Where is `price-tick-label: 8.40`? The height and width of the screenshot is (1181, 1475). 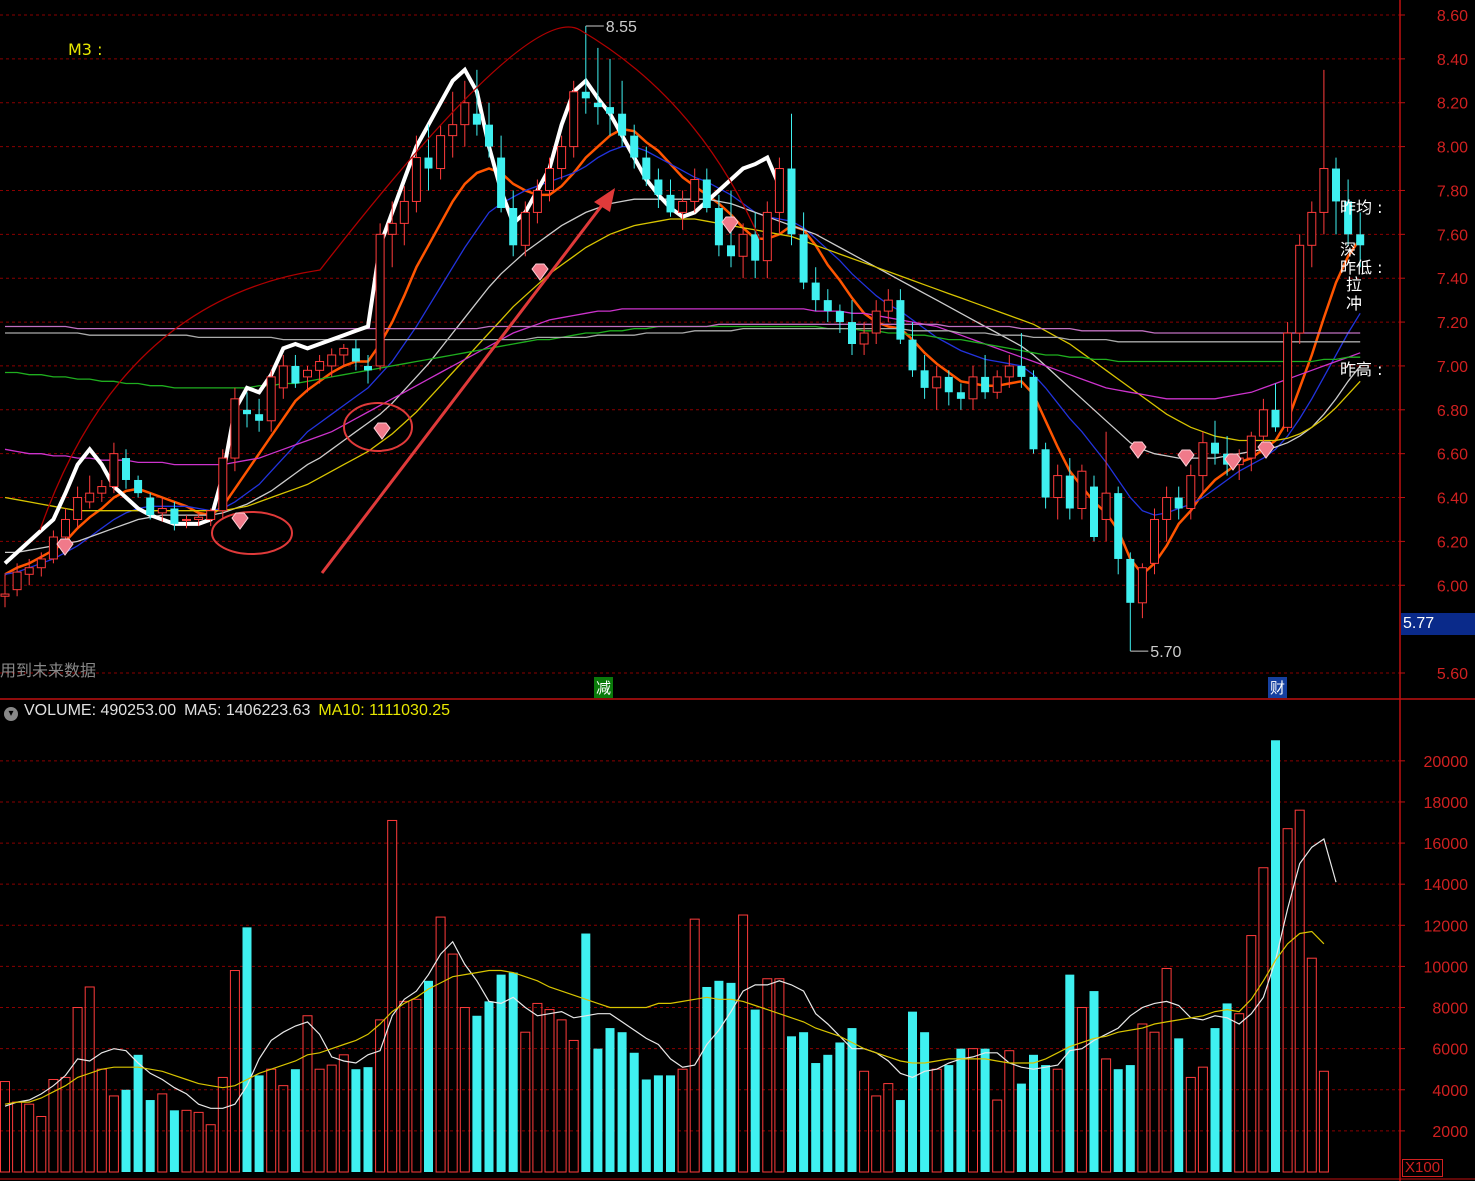 price-tick-label: 8.40 is located at coordinates (1452, 60).